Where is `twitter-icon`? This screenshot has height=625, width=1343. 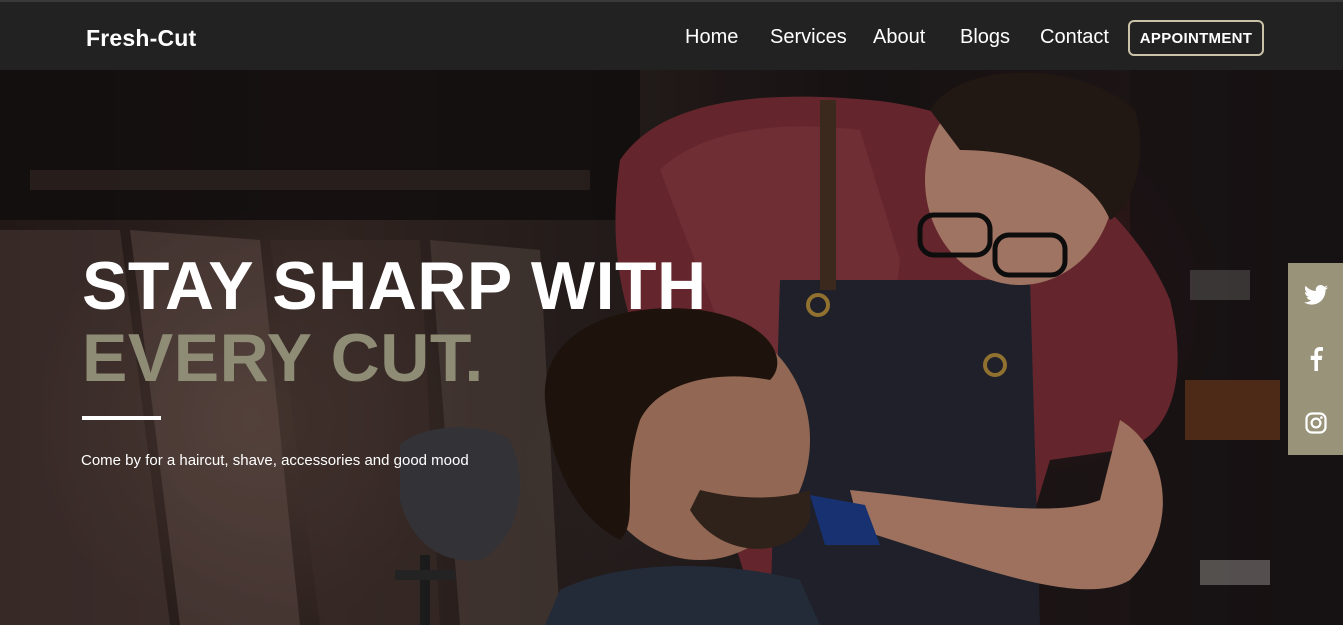 twitter-icon is located at coordinates (1315, 295).